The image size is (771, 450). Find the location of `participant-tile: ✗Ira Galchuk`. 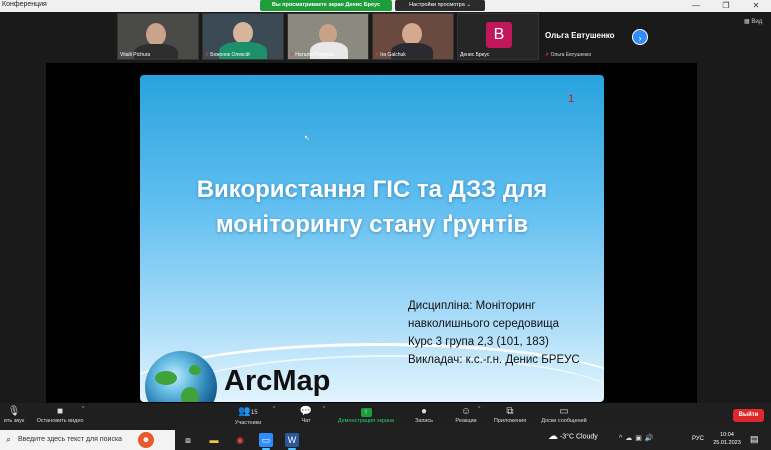

participant-tile: ✗Ira Galchuk is located at coordinates (413, 36).